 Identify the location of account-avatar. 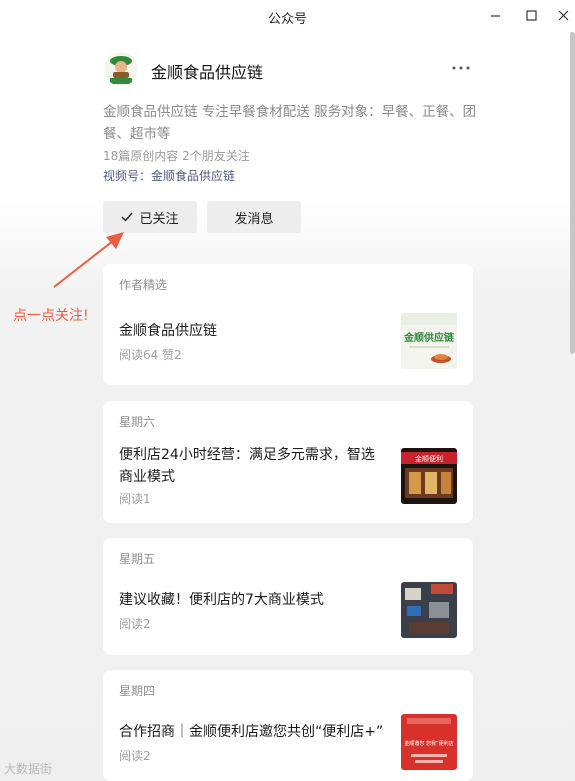
(121, 69).